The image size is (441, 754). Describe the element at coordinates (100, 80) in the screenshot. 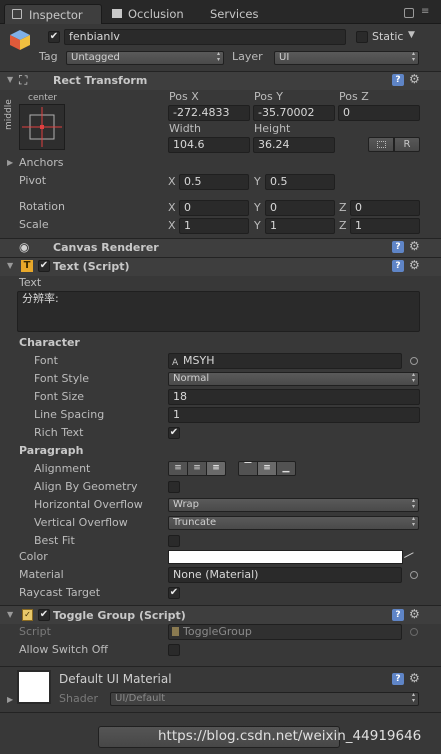

I see `rect-transform-title: Rect Transform` at that location.